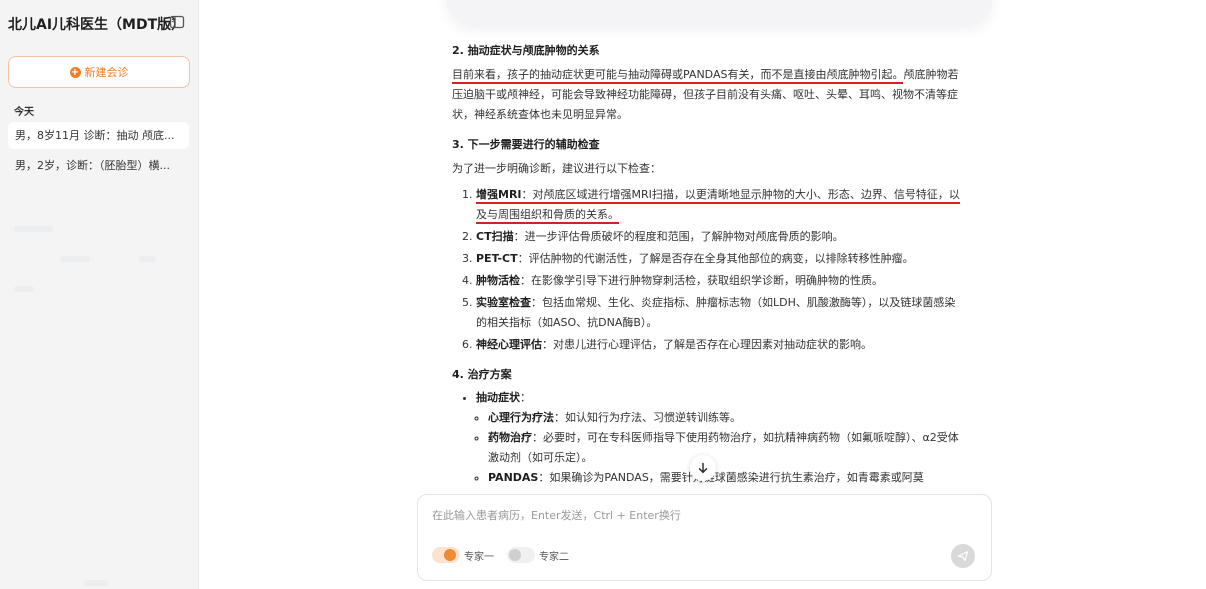  I want to click on section-3-intro: 为了进一步明确诊断，建议进行以下检查：, so click(556, 168).